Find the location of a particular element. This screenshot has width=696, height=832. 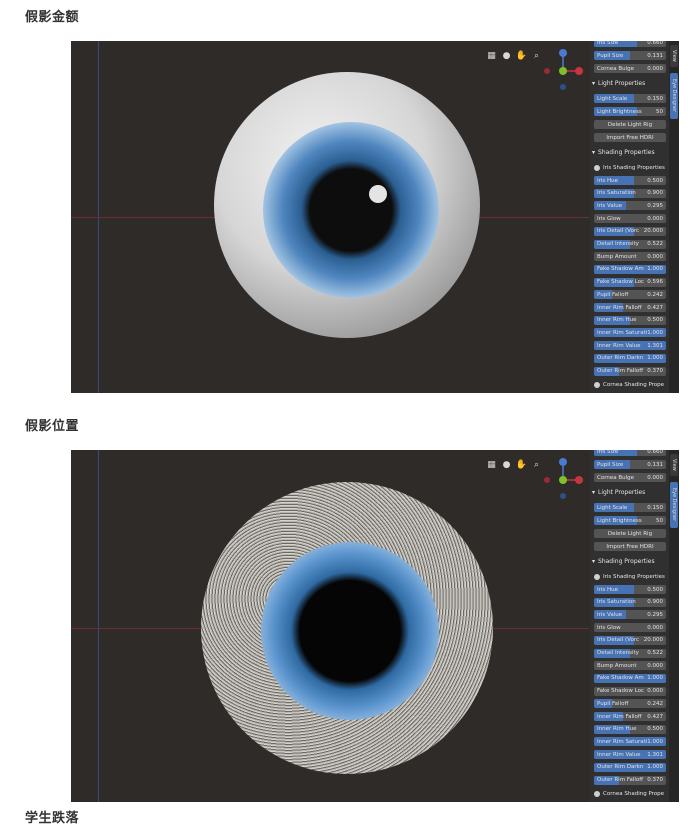

slider-value: 1.000 is located at coordinates (655, 741).